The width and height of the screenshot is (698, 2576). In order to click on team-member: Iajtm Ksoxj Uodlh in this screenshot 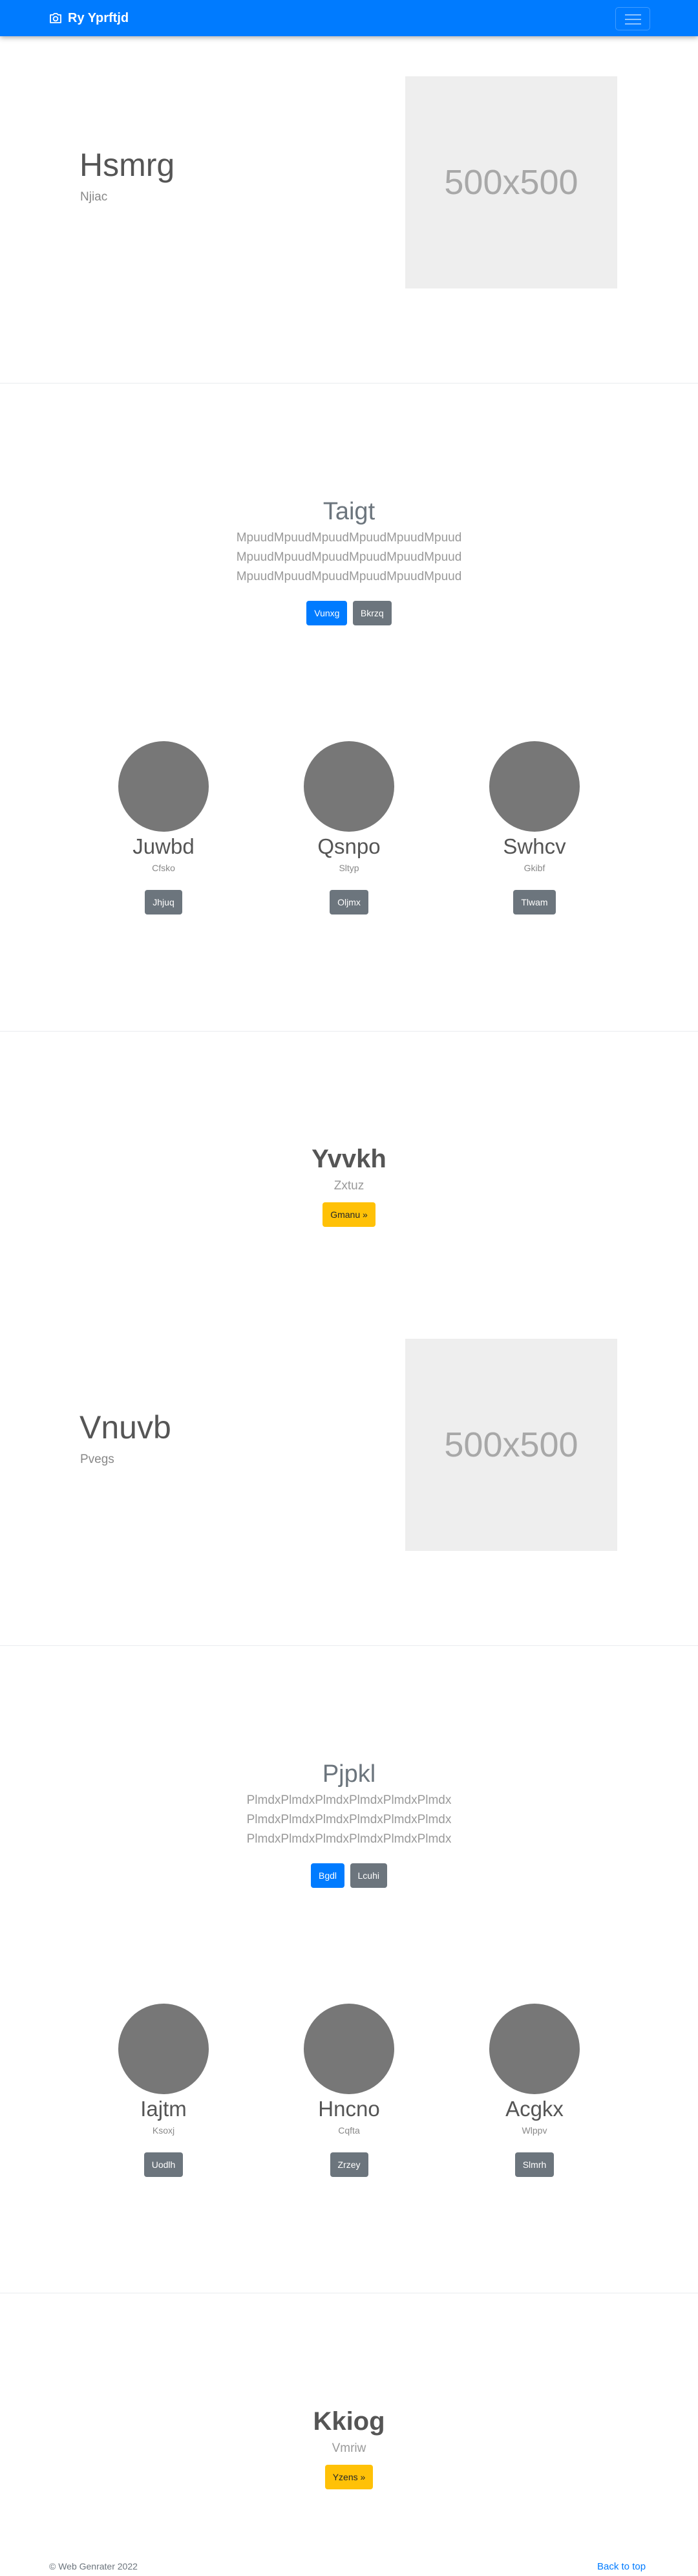, I will do `click(163, 2090)`.